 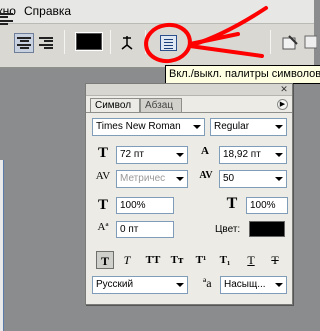 I want to click on font-style-select: Regular, so click(x=248, y=127).